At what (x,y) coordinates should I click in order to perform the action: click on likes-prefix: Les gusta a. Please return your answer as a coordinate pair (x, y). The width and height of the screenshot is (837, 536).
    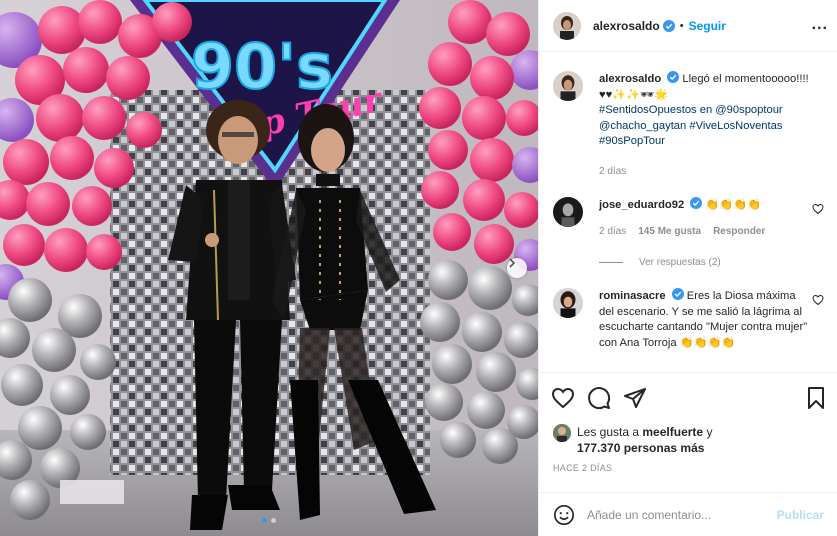
    Looking at the image, I should click on (608, 432).